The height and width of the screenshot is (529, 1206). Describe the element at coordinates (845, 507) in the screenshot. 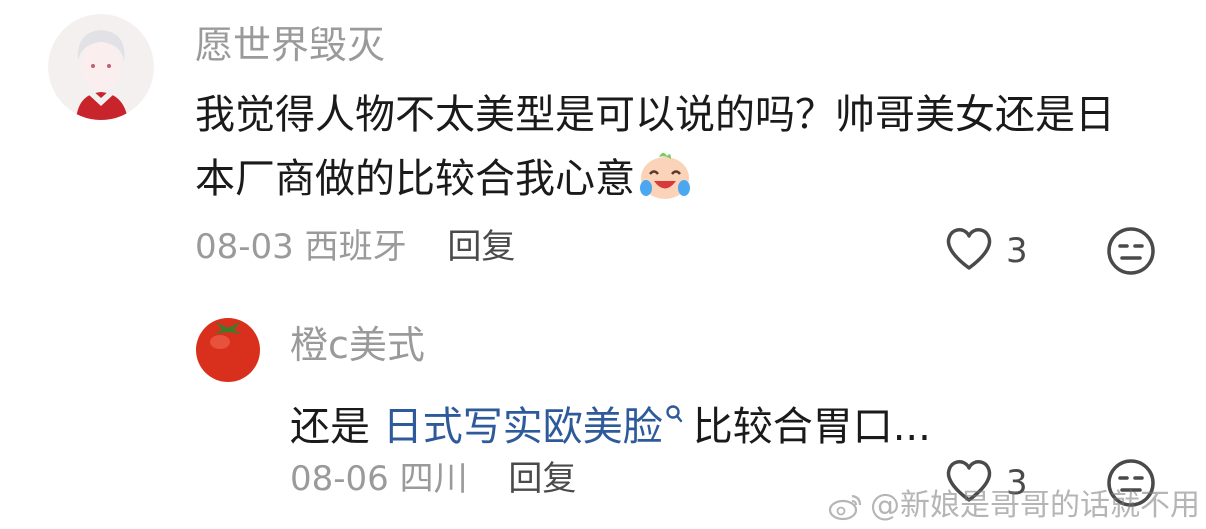

I see `weibo-logo-icon` at that location.